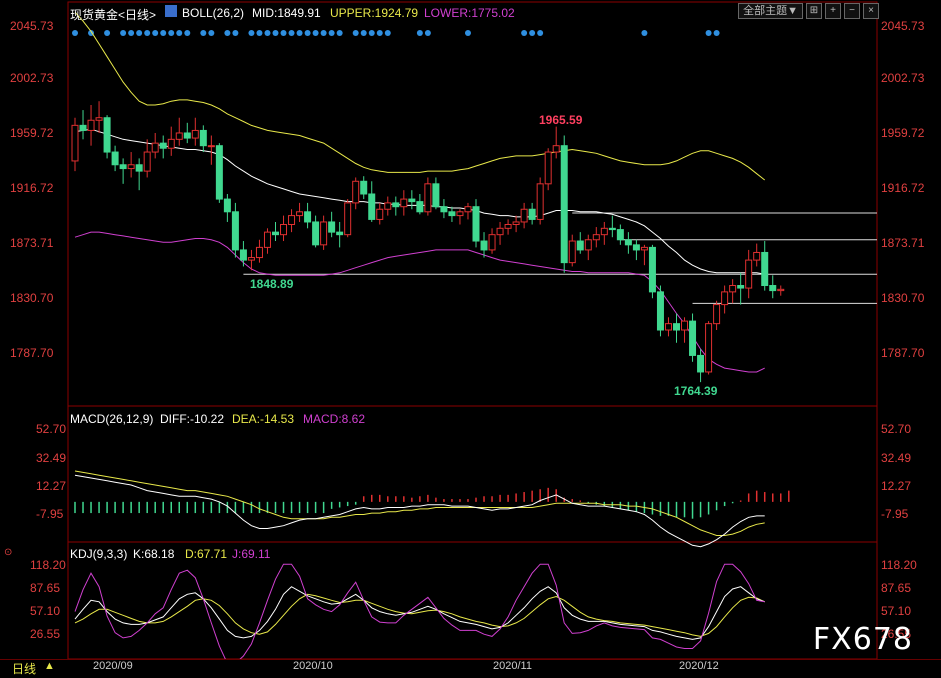  I want to click on toggle-icon: ⊞, so click(814, 11).